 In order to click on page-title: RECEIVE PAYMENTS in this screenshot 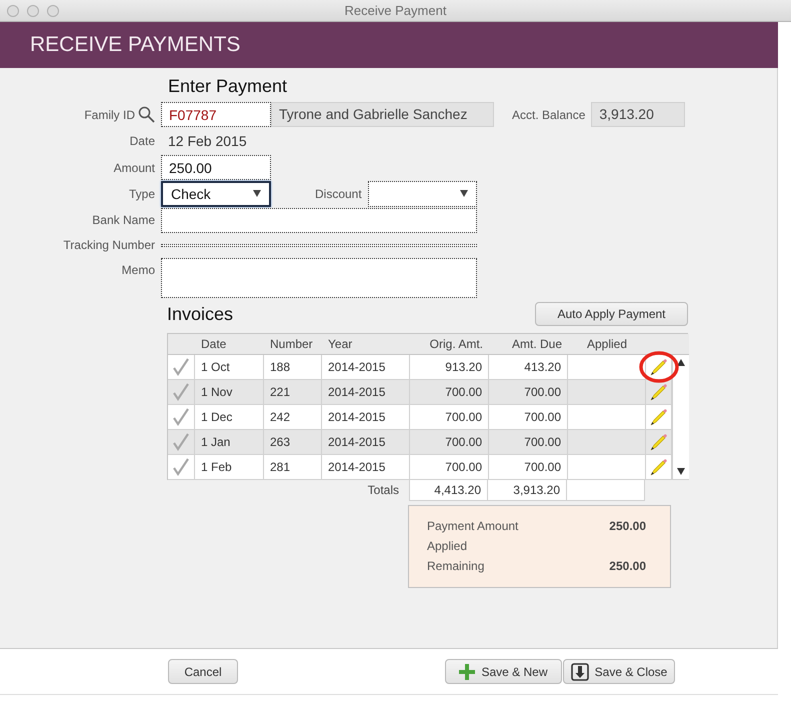, I will do `click(135, 45)`.